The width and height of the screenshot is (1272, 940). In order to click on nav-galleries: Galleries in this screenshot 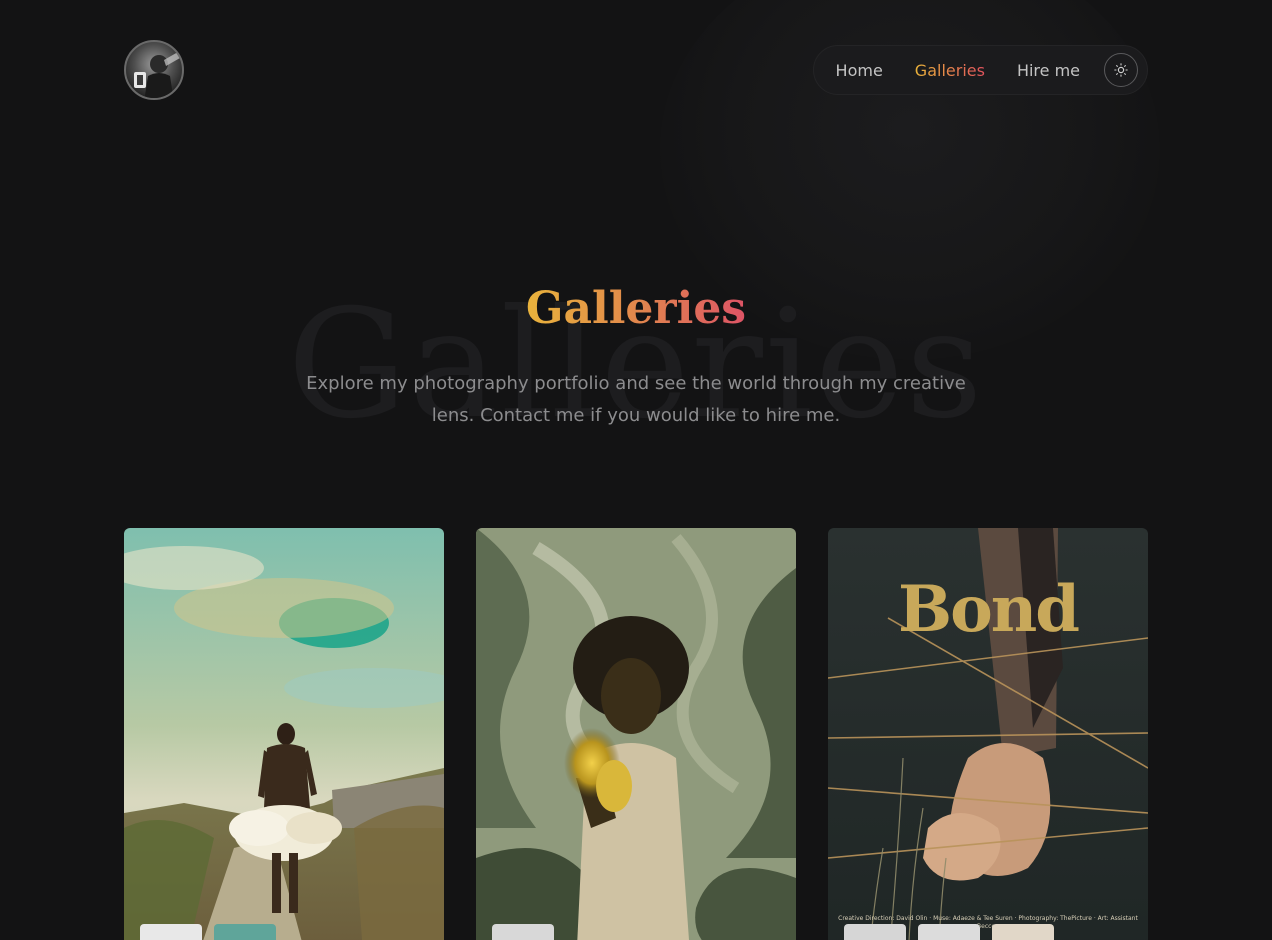, I will do `click(950, 70)`.